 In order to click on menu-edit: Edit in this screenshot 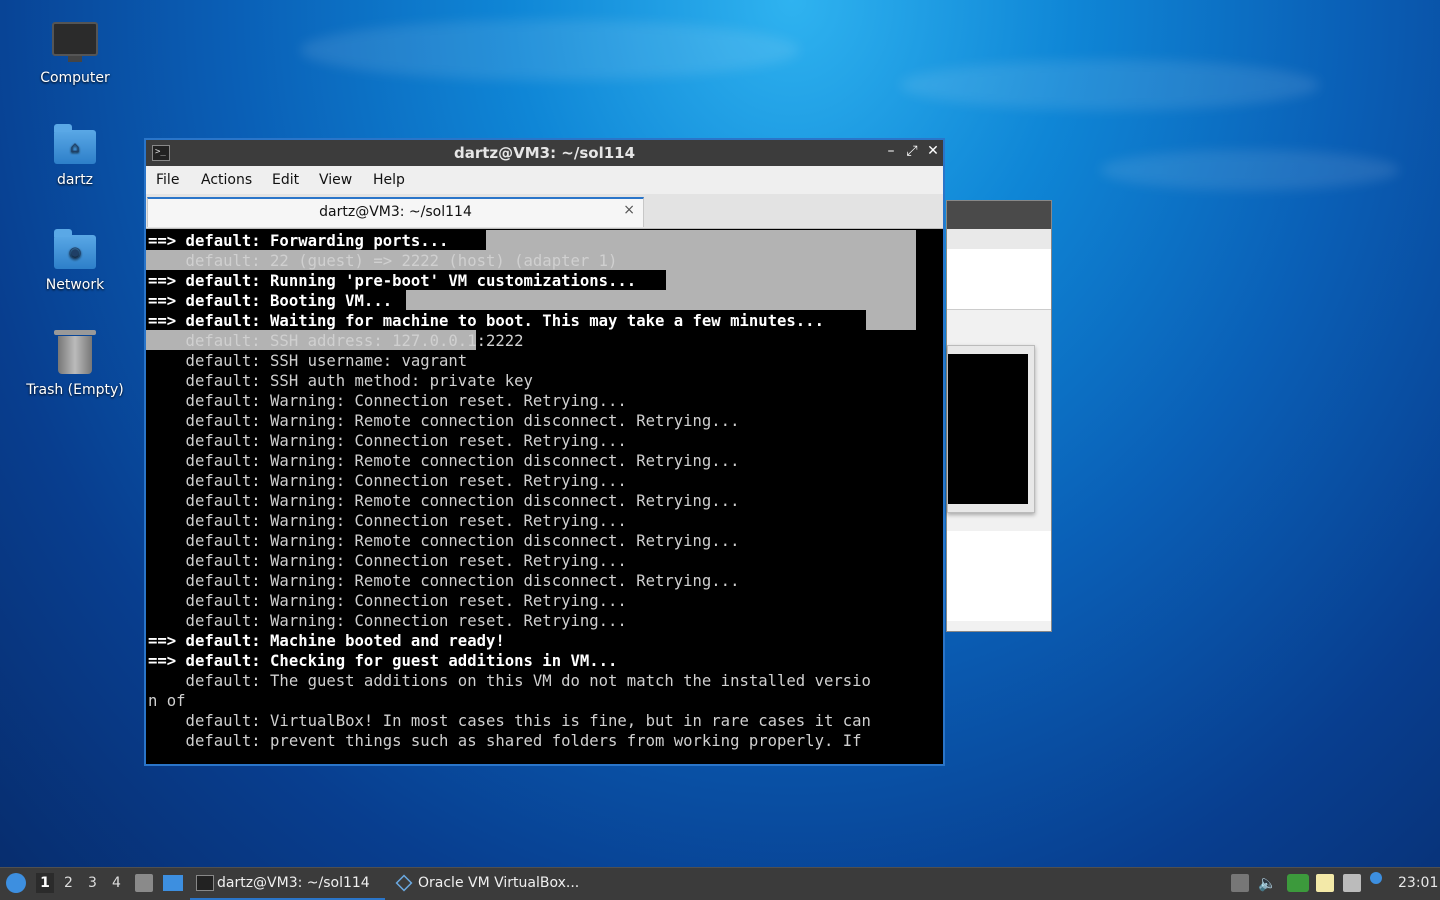, I will do `click(285, 180)`.